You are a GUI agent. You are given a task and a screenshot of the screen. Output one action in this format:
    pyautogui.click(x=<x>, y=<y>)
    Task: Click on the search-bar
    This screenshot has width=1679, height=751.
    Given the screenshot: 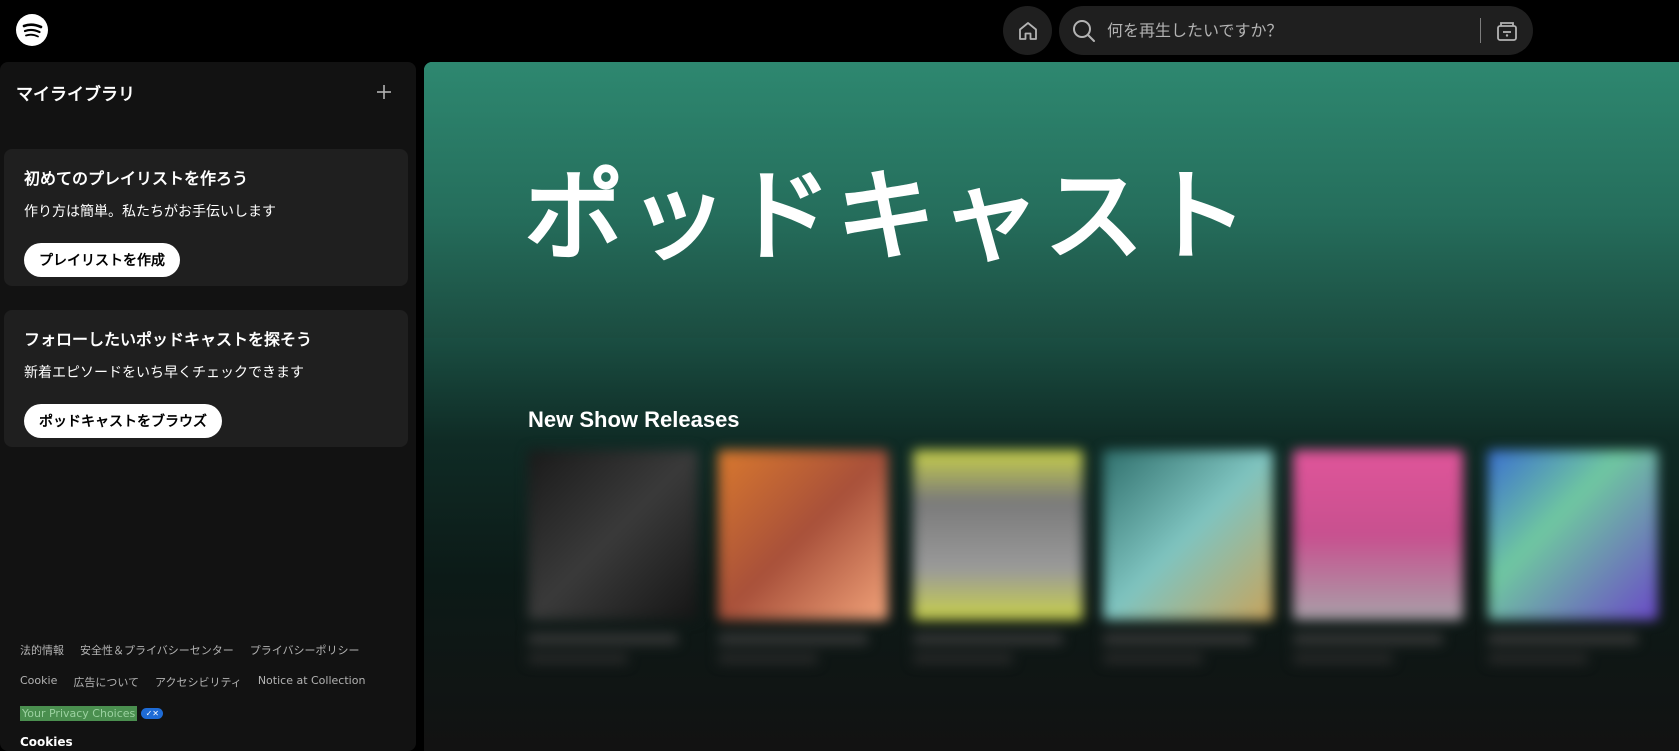 What is the action you would take?
    pyautogui.click(x=1296, y=30)
    